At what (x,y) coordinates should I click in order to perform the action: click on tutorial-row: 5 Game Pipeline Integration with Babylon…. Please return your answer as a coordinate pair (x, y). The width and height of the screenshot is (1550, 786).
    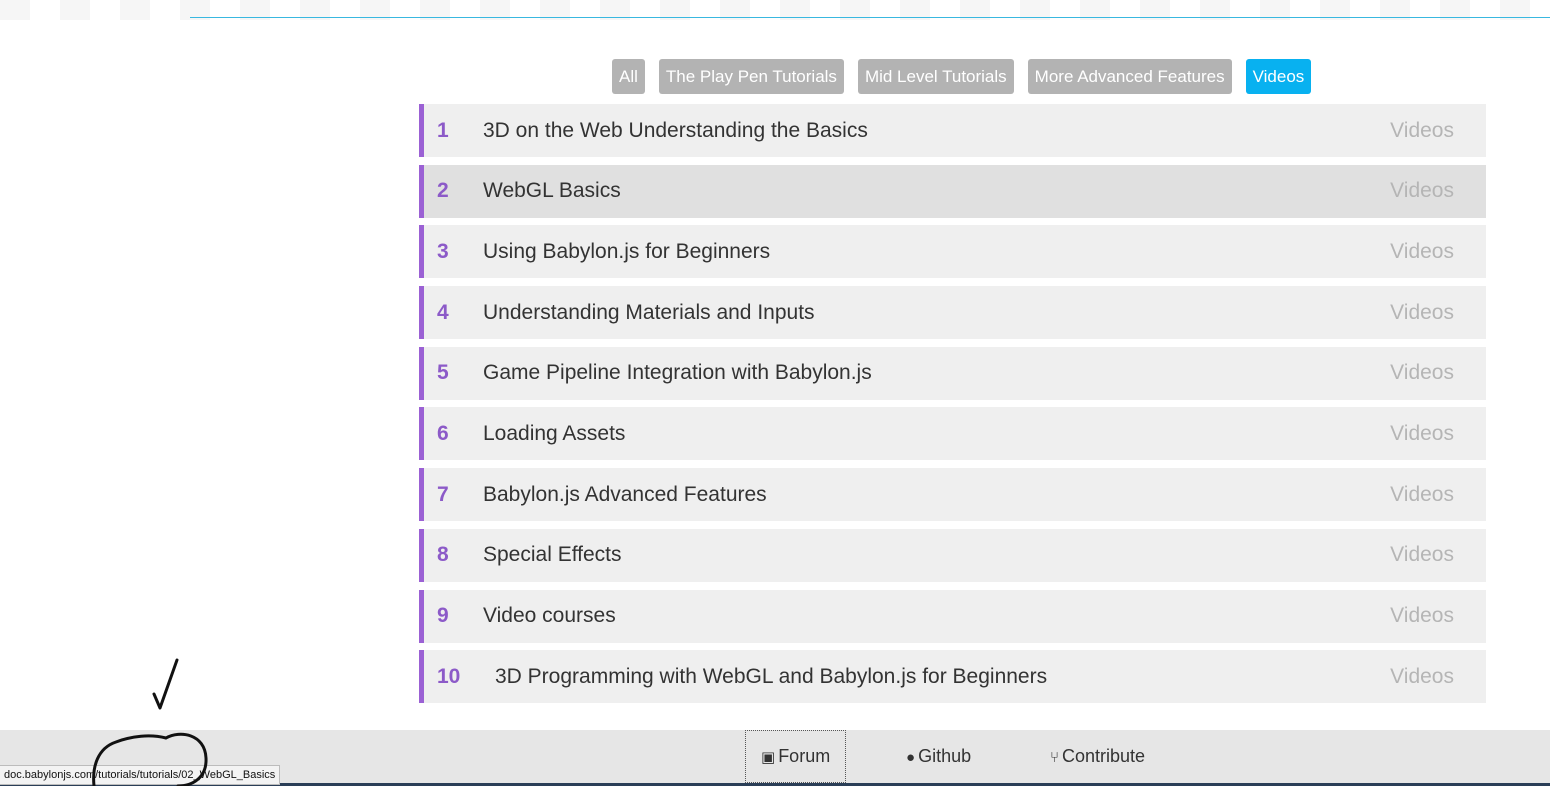
    Looking at the image, I should click on (952, 373).